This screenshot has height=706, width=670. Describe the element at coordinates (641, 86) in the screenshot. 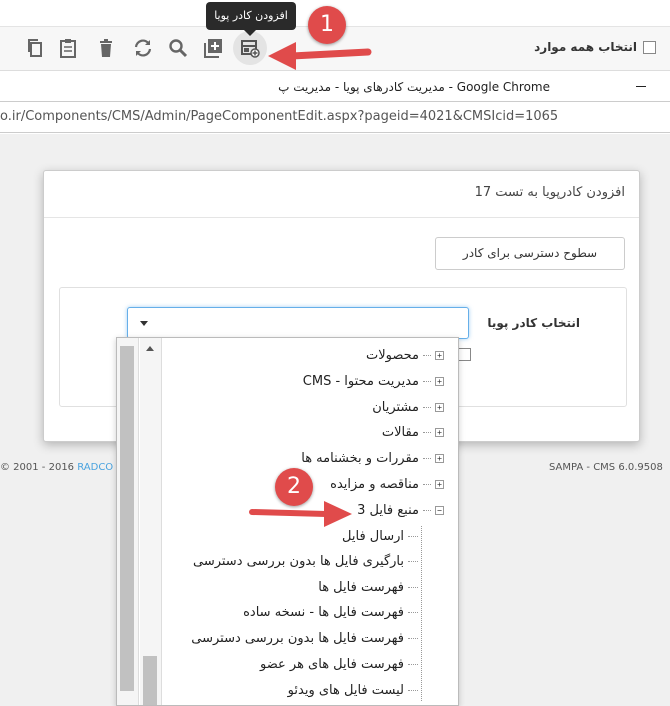

I see `minimize-icon` at that location.